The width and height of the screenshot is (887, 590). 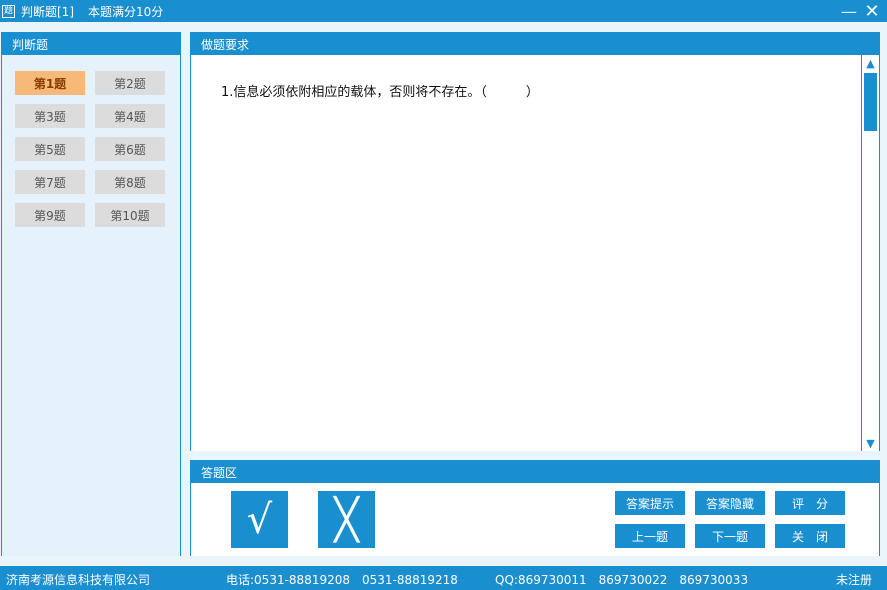 What do you see at coordinates (342, 580) in the screenshot?
I see `phone-info: 电话:0531-88819208 0531-88819218` at bounding box center [342, 580].